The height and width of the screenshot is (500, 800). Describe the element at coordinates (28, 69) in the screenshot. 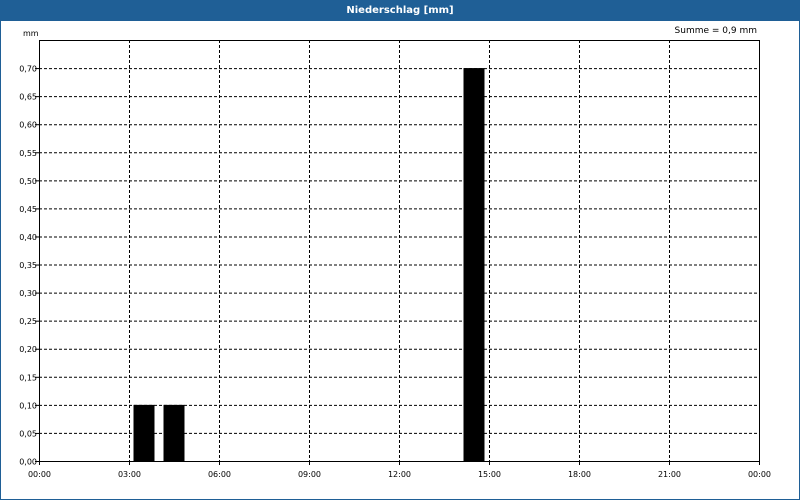

I see `y-tick-label: 0,70` at that location.